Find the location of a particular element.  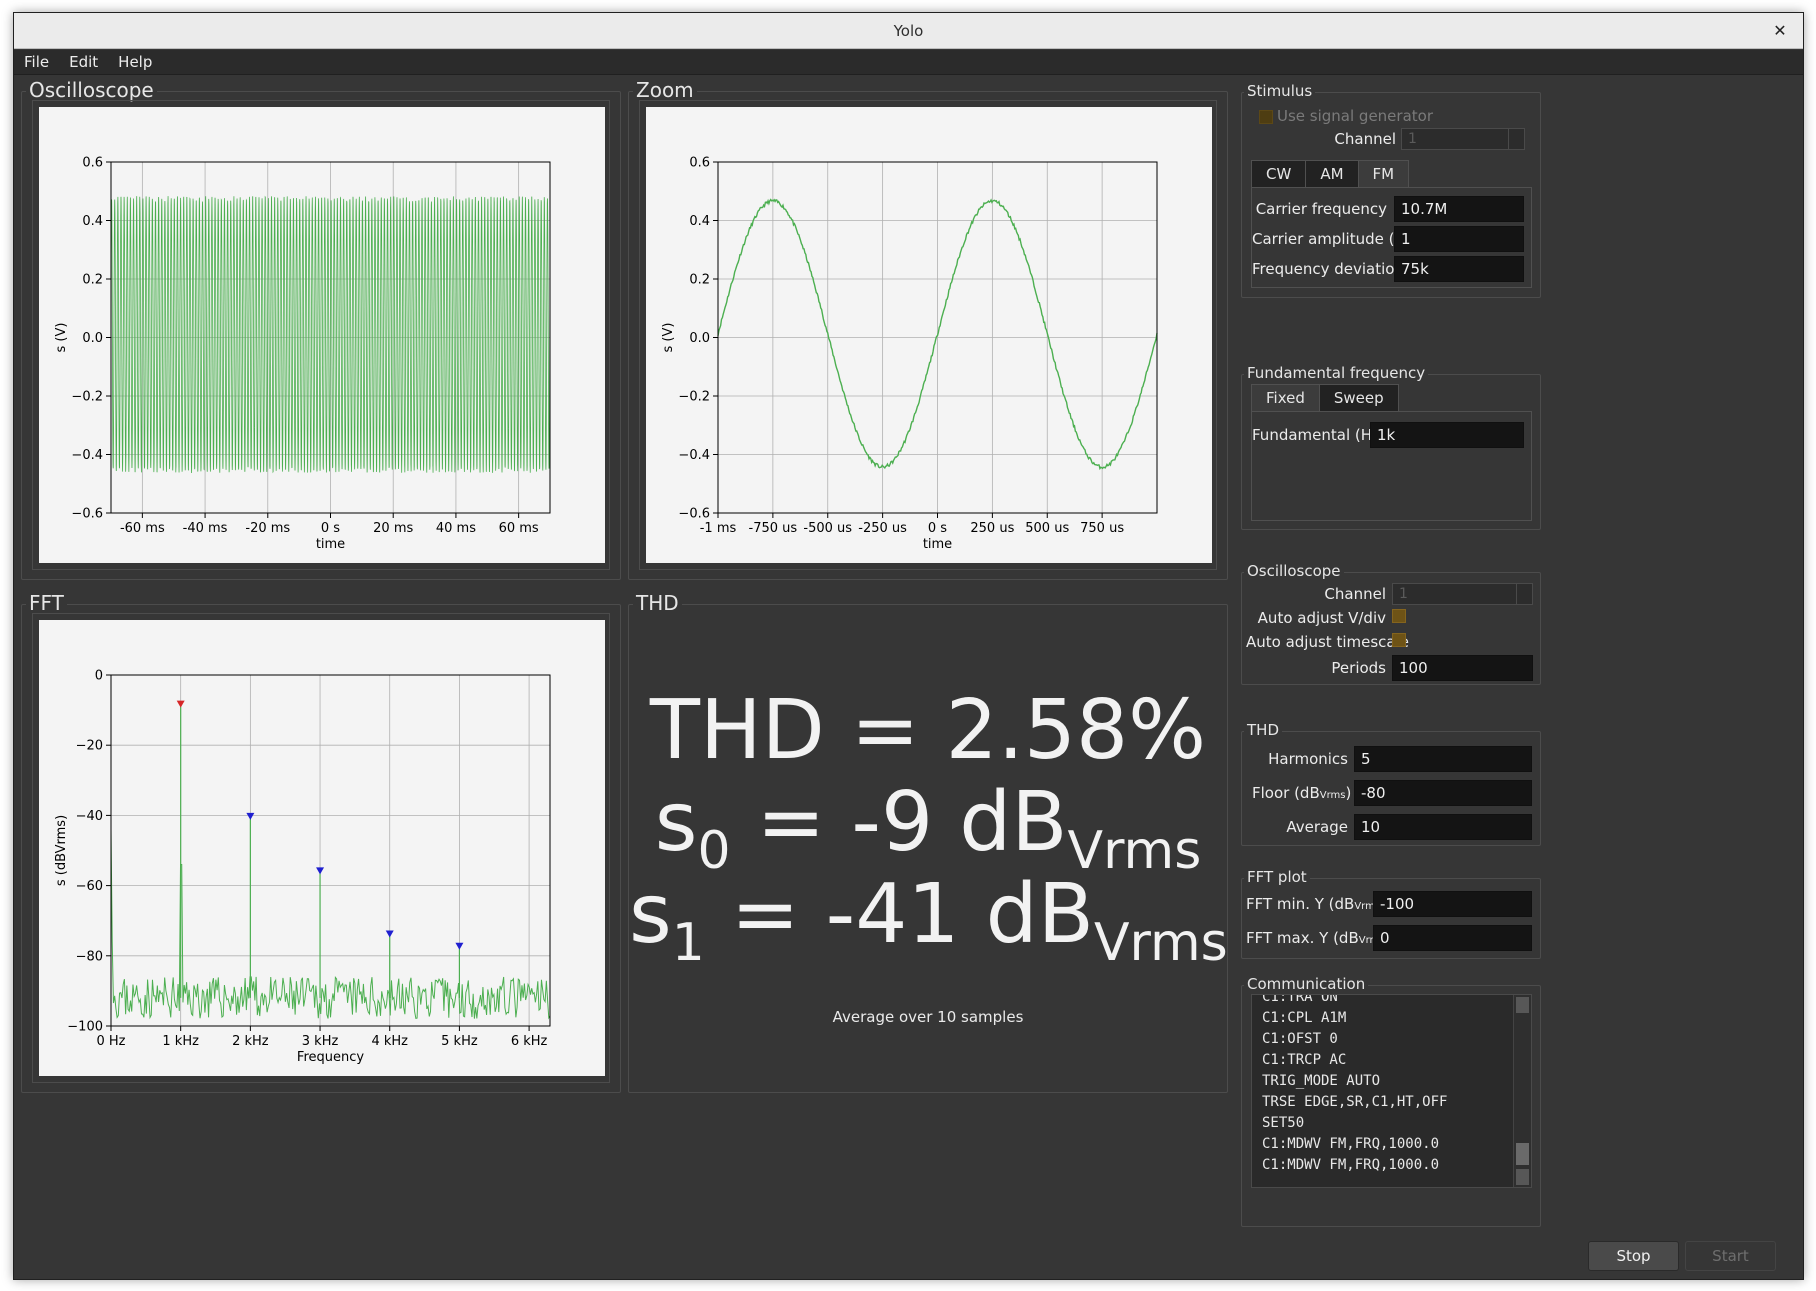

zoom-ylabel: s (V) is located at coordinates (668, 338).